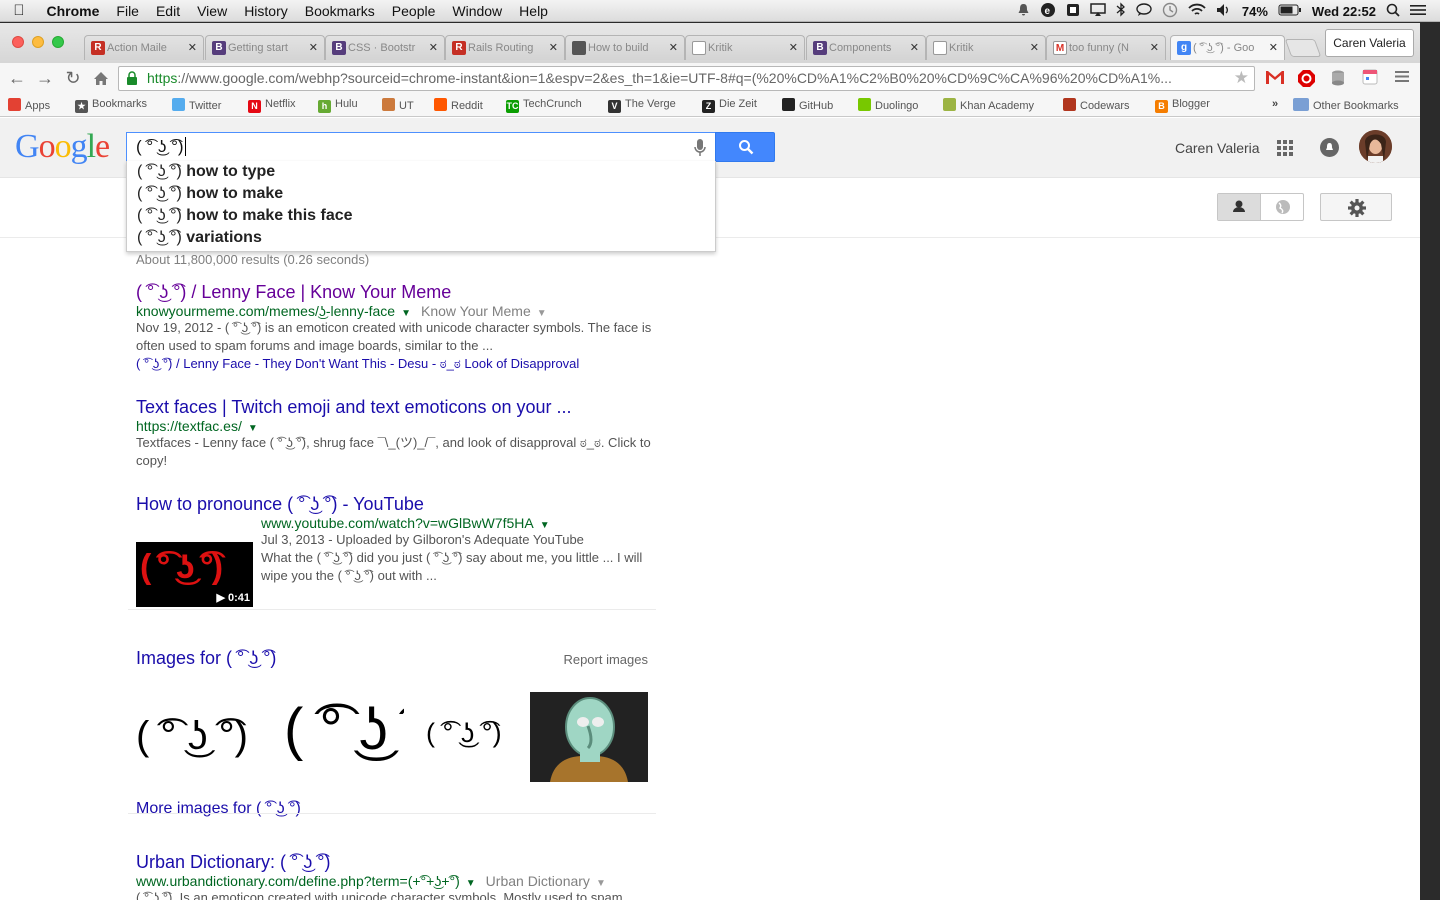  What do you see at coordinates (1356, 207) in the screenshot?
I see `settings-gear-icon` at bounding box center [1356, 207].